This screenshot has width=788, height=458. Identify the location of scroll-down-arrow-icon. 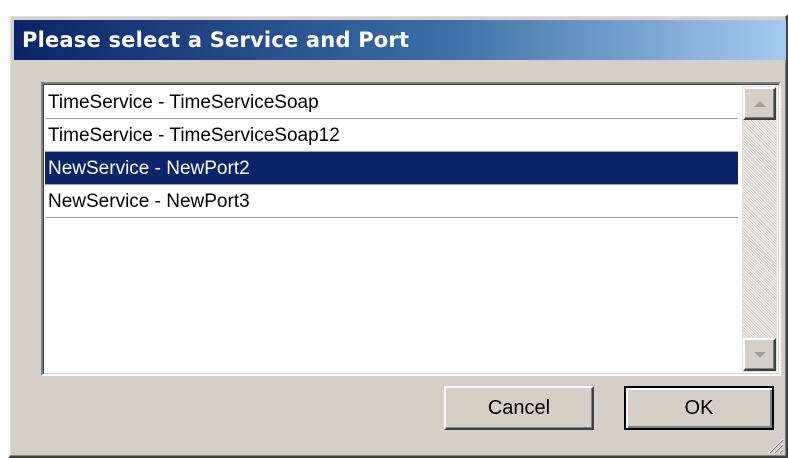
(759, 354).